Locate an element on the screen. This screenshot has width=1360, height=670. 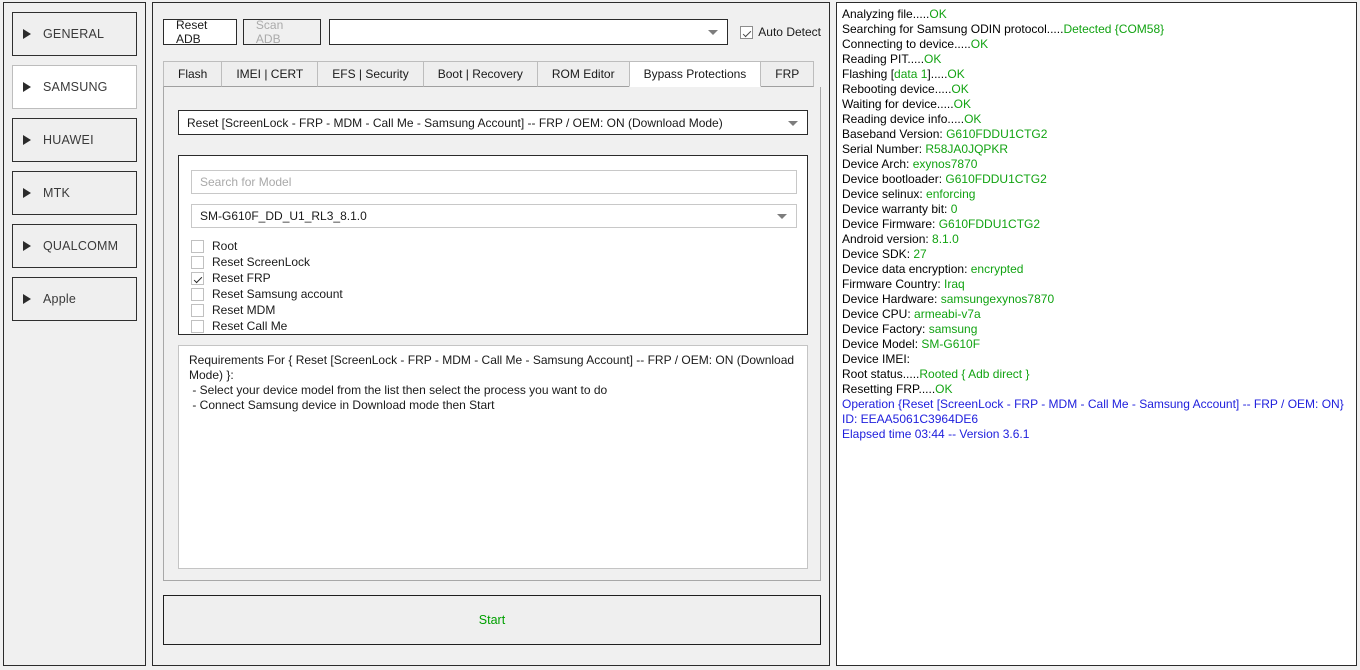
sidebar-item-label: MTK is located at coordinates (56, 193).